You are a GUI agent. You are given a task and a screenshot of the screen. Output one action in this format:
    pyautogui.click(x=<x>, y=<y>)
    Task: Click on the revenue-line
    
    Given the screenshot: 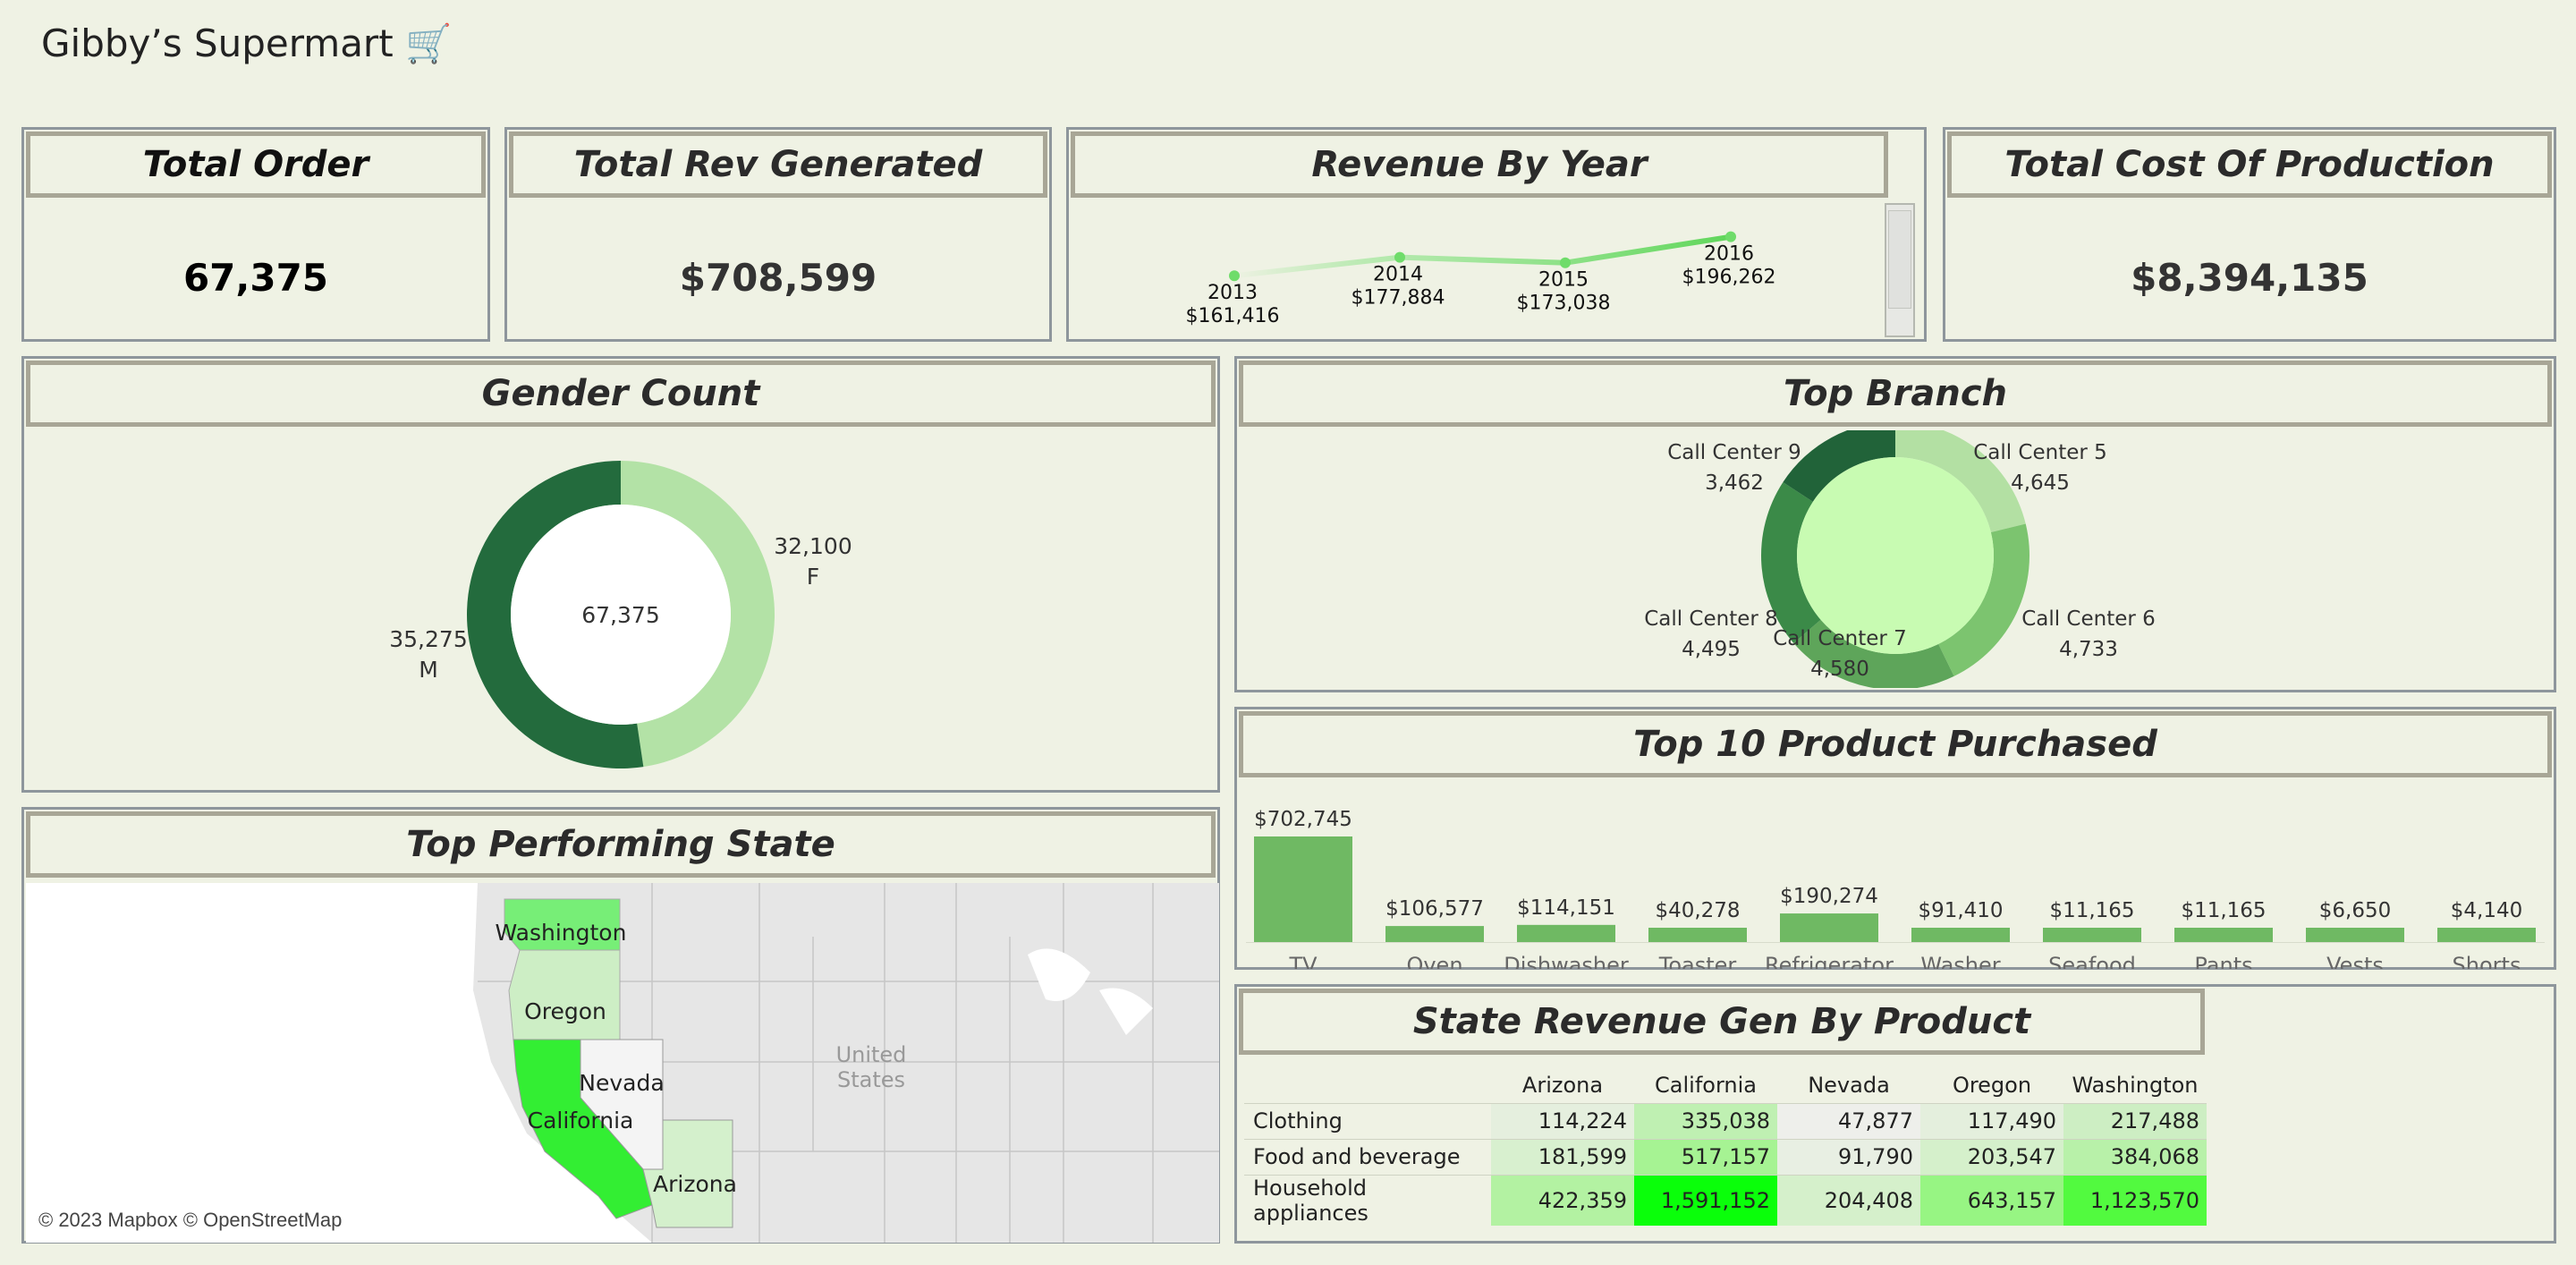 What is the action you would take?
    pyautogui.click(x=1482, y=256)
    